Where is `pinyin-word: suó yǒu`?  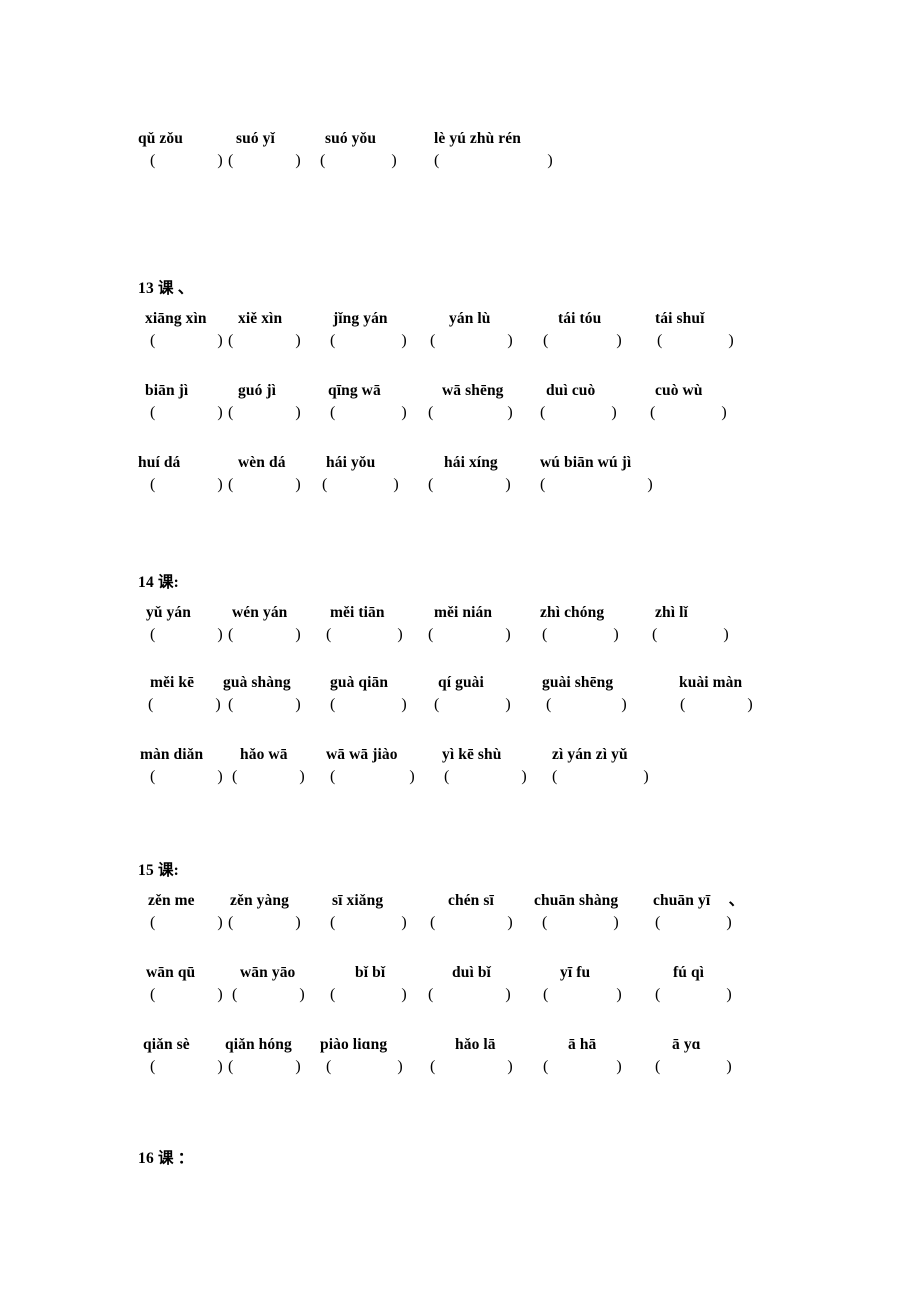 pinyin-word: suó yǒu is located at coordinates (351, 138).